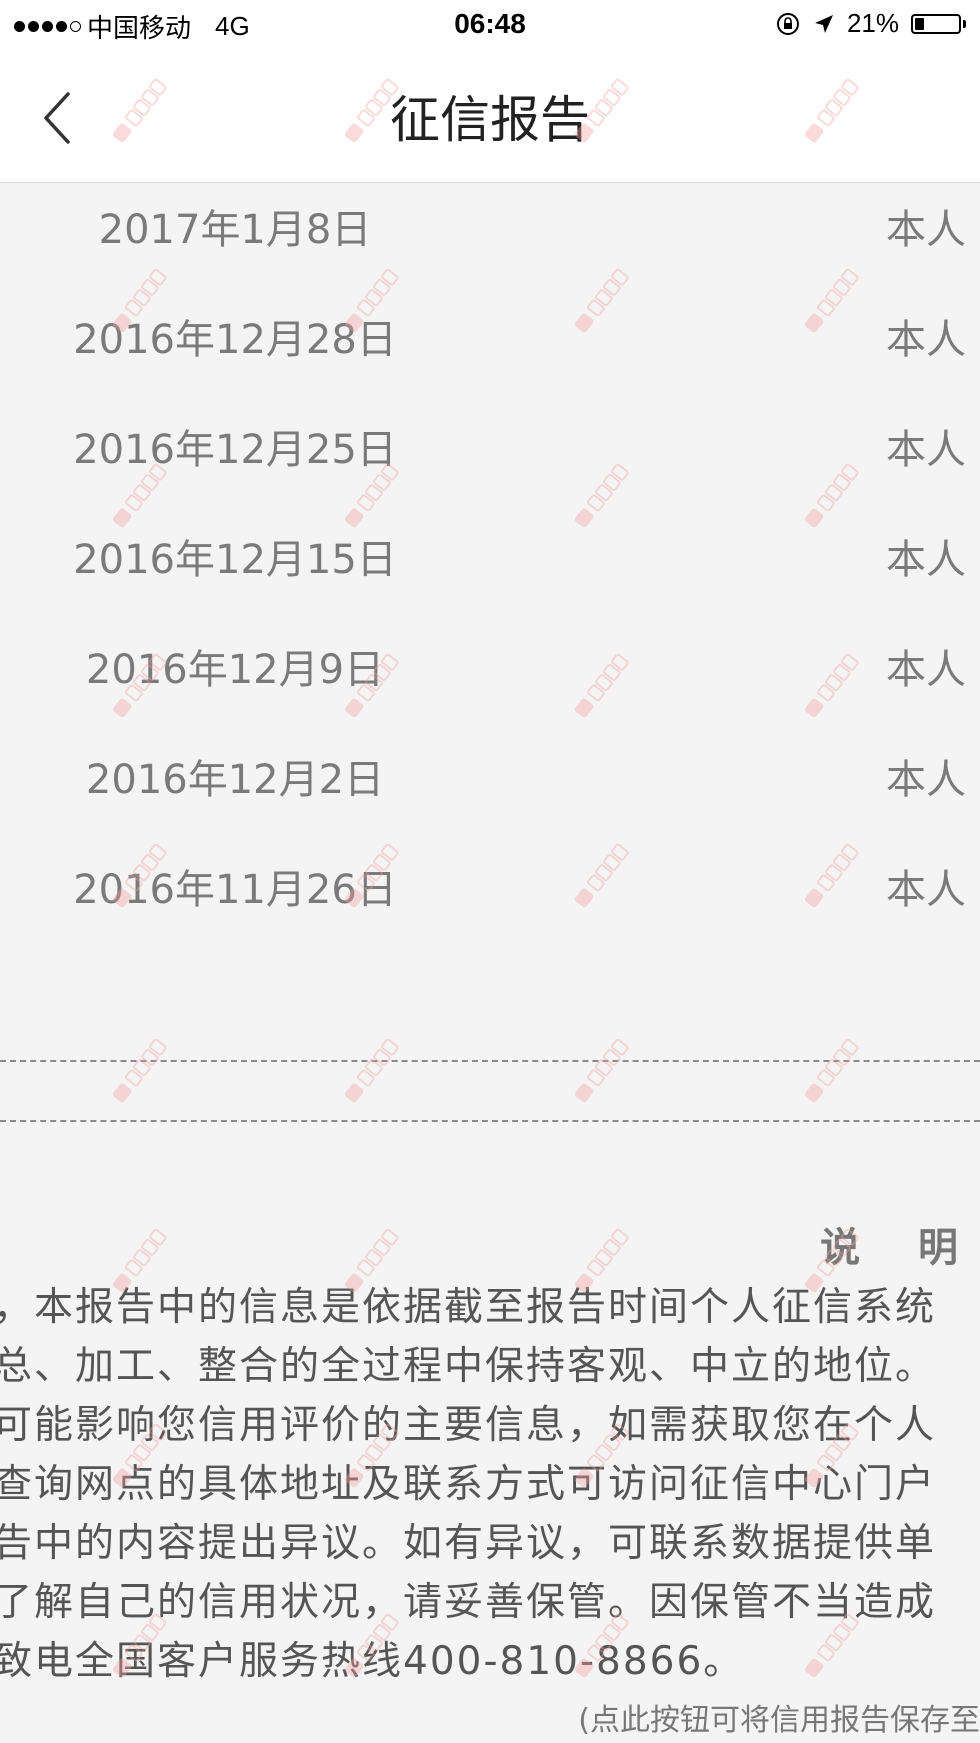 Image resolution: width=980 pixels, height=1743 pixels. I want to click on rotation-lock-icon, so click(787, 23).